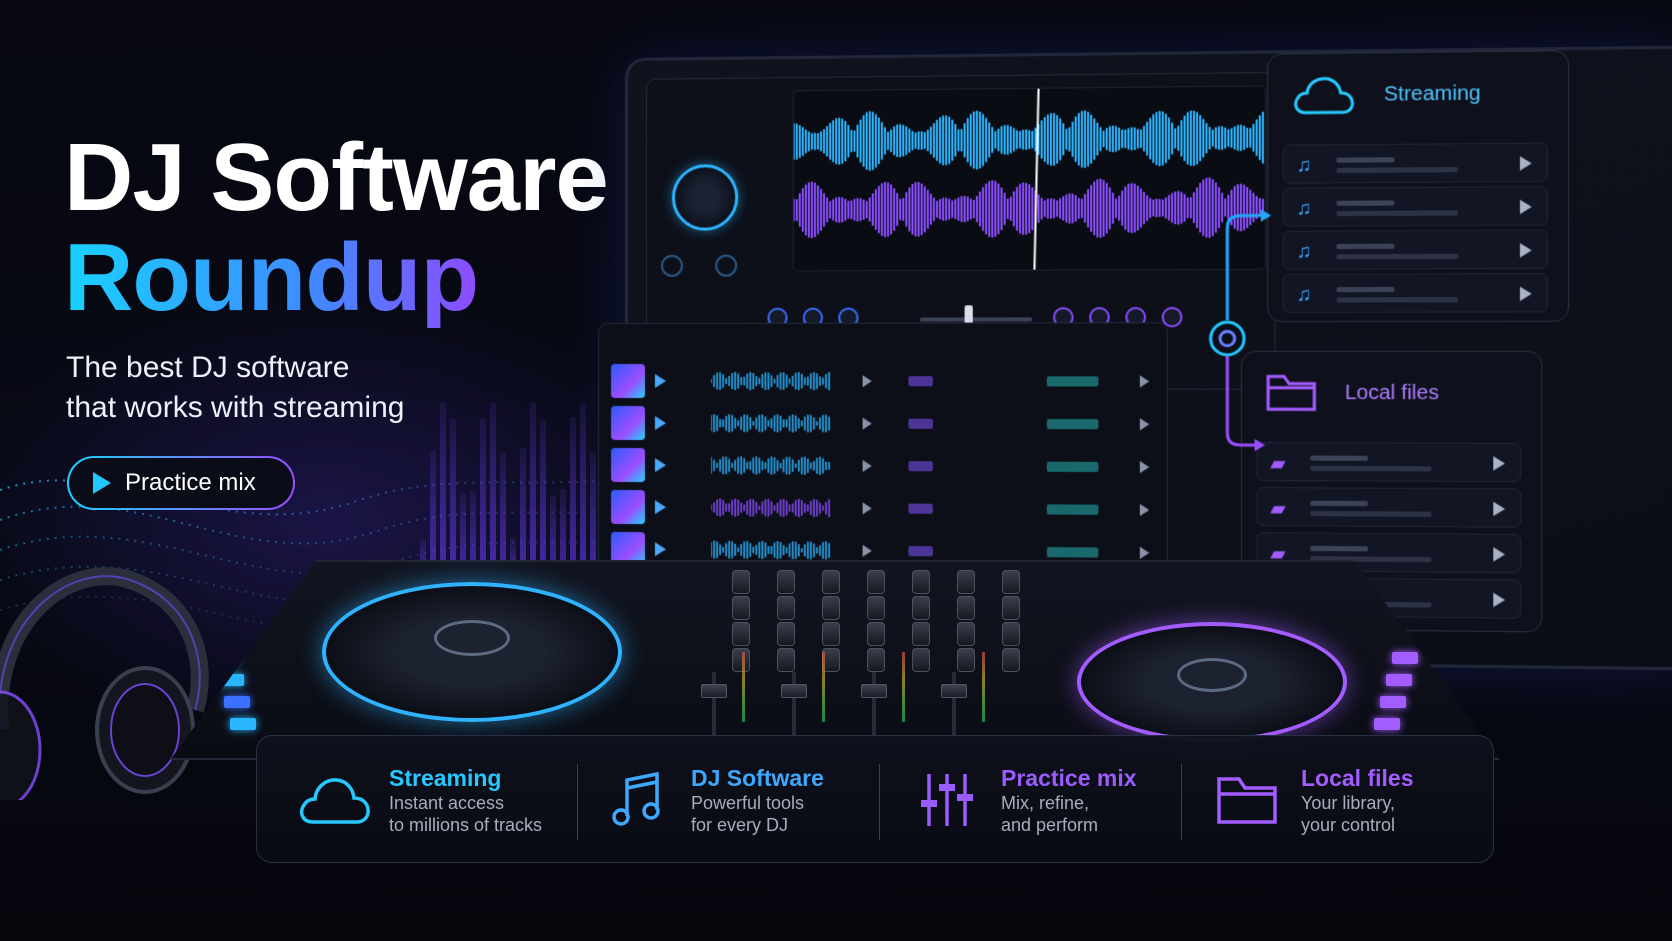 The width and height of the screenshot is (1672, 941). I want to click on divider, so click(1181, 802).